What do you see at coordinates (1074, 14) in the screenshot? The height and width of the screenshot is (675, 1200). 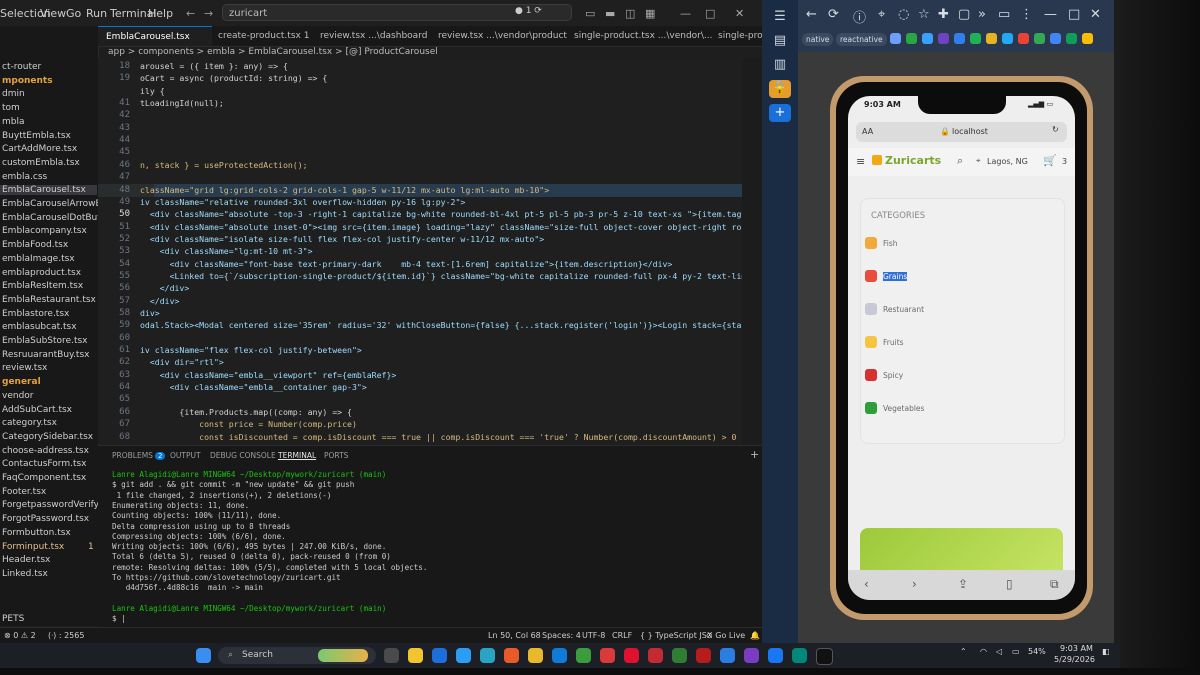 I see `browser-maximize-icon: □` at bounding box center [1074, 14].